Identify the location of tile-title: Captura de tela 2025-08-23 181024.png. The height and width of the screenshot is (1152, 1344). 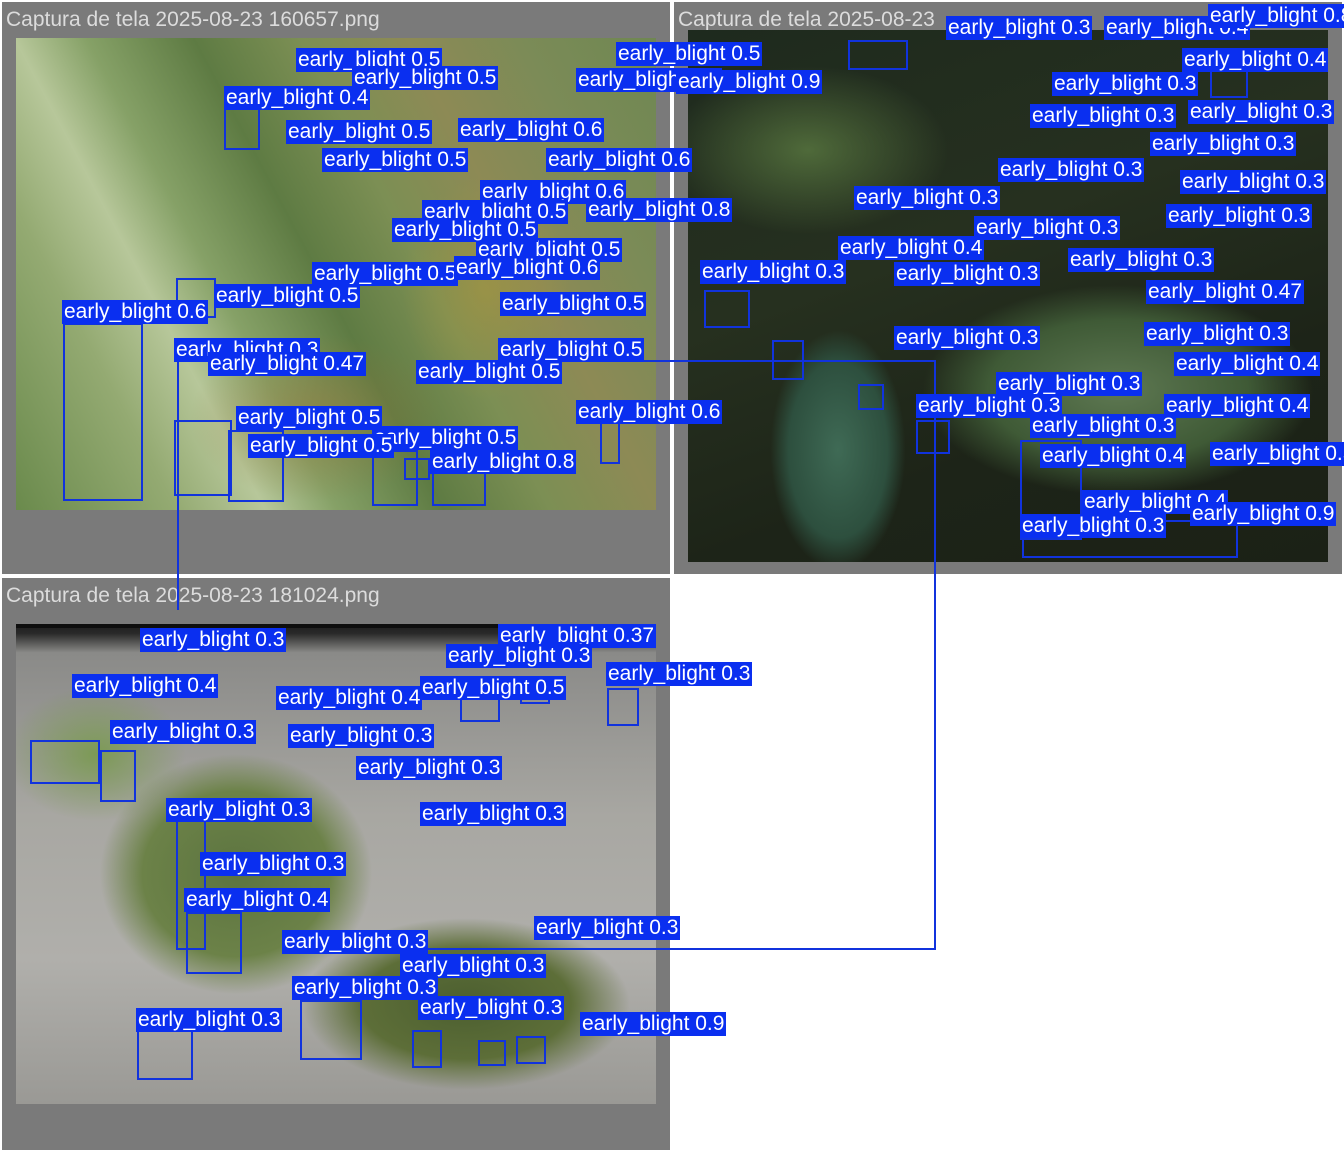
(193, 595).